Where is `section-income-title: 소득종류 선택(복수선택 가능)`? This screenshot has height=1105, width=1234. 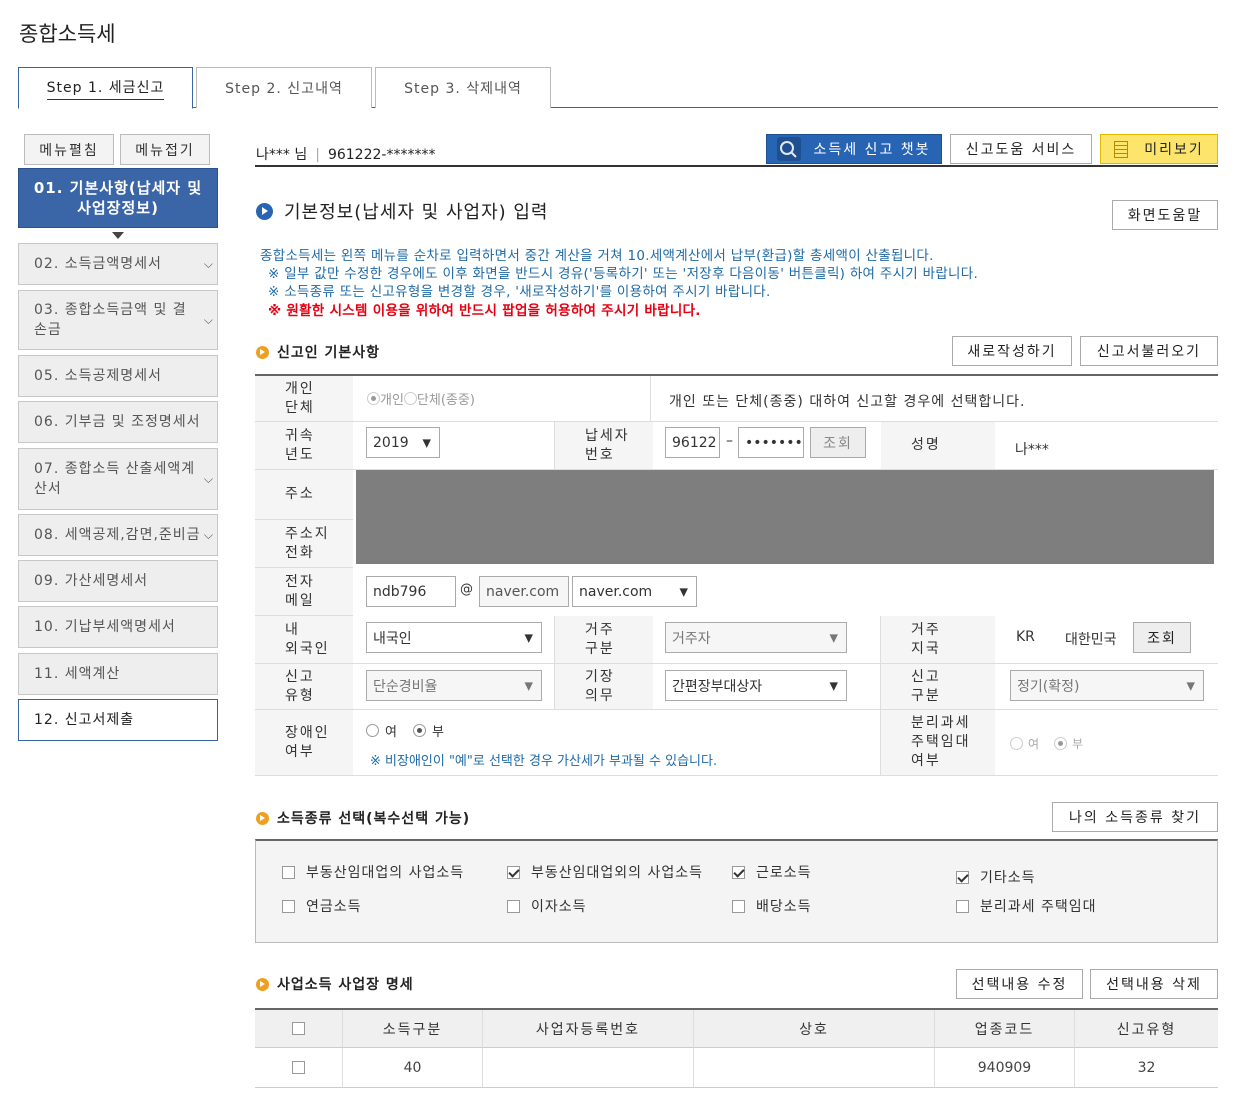
section-income-title: 소득종류 선택(복수선택 가능) is located at coordinates (363, 818).